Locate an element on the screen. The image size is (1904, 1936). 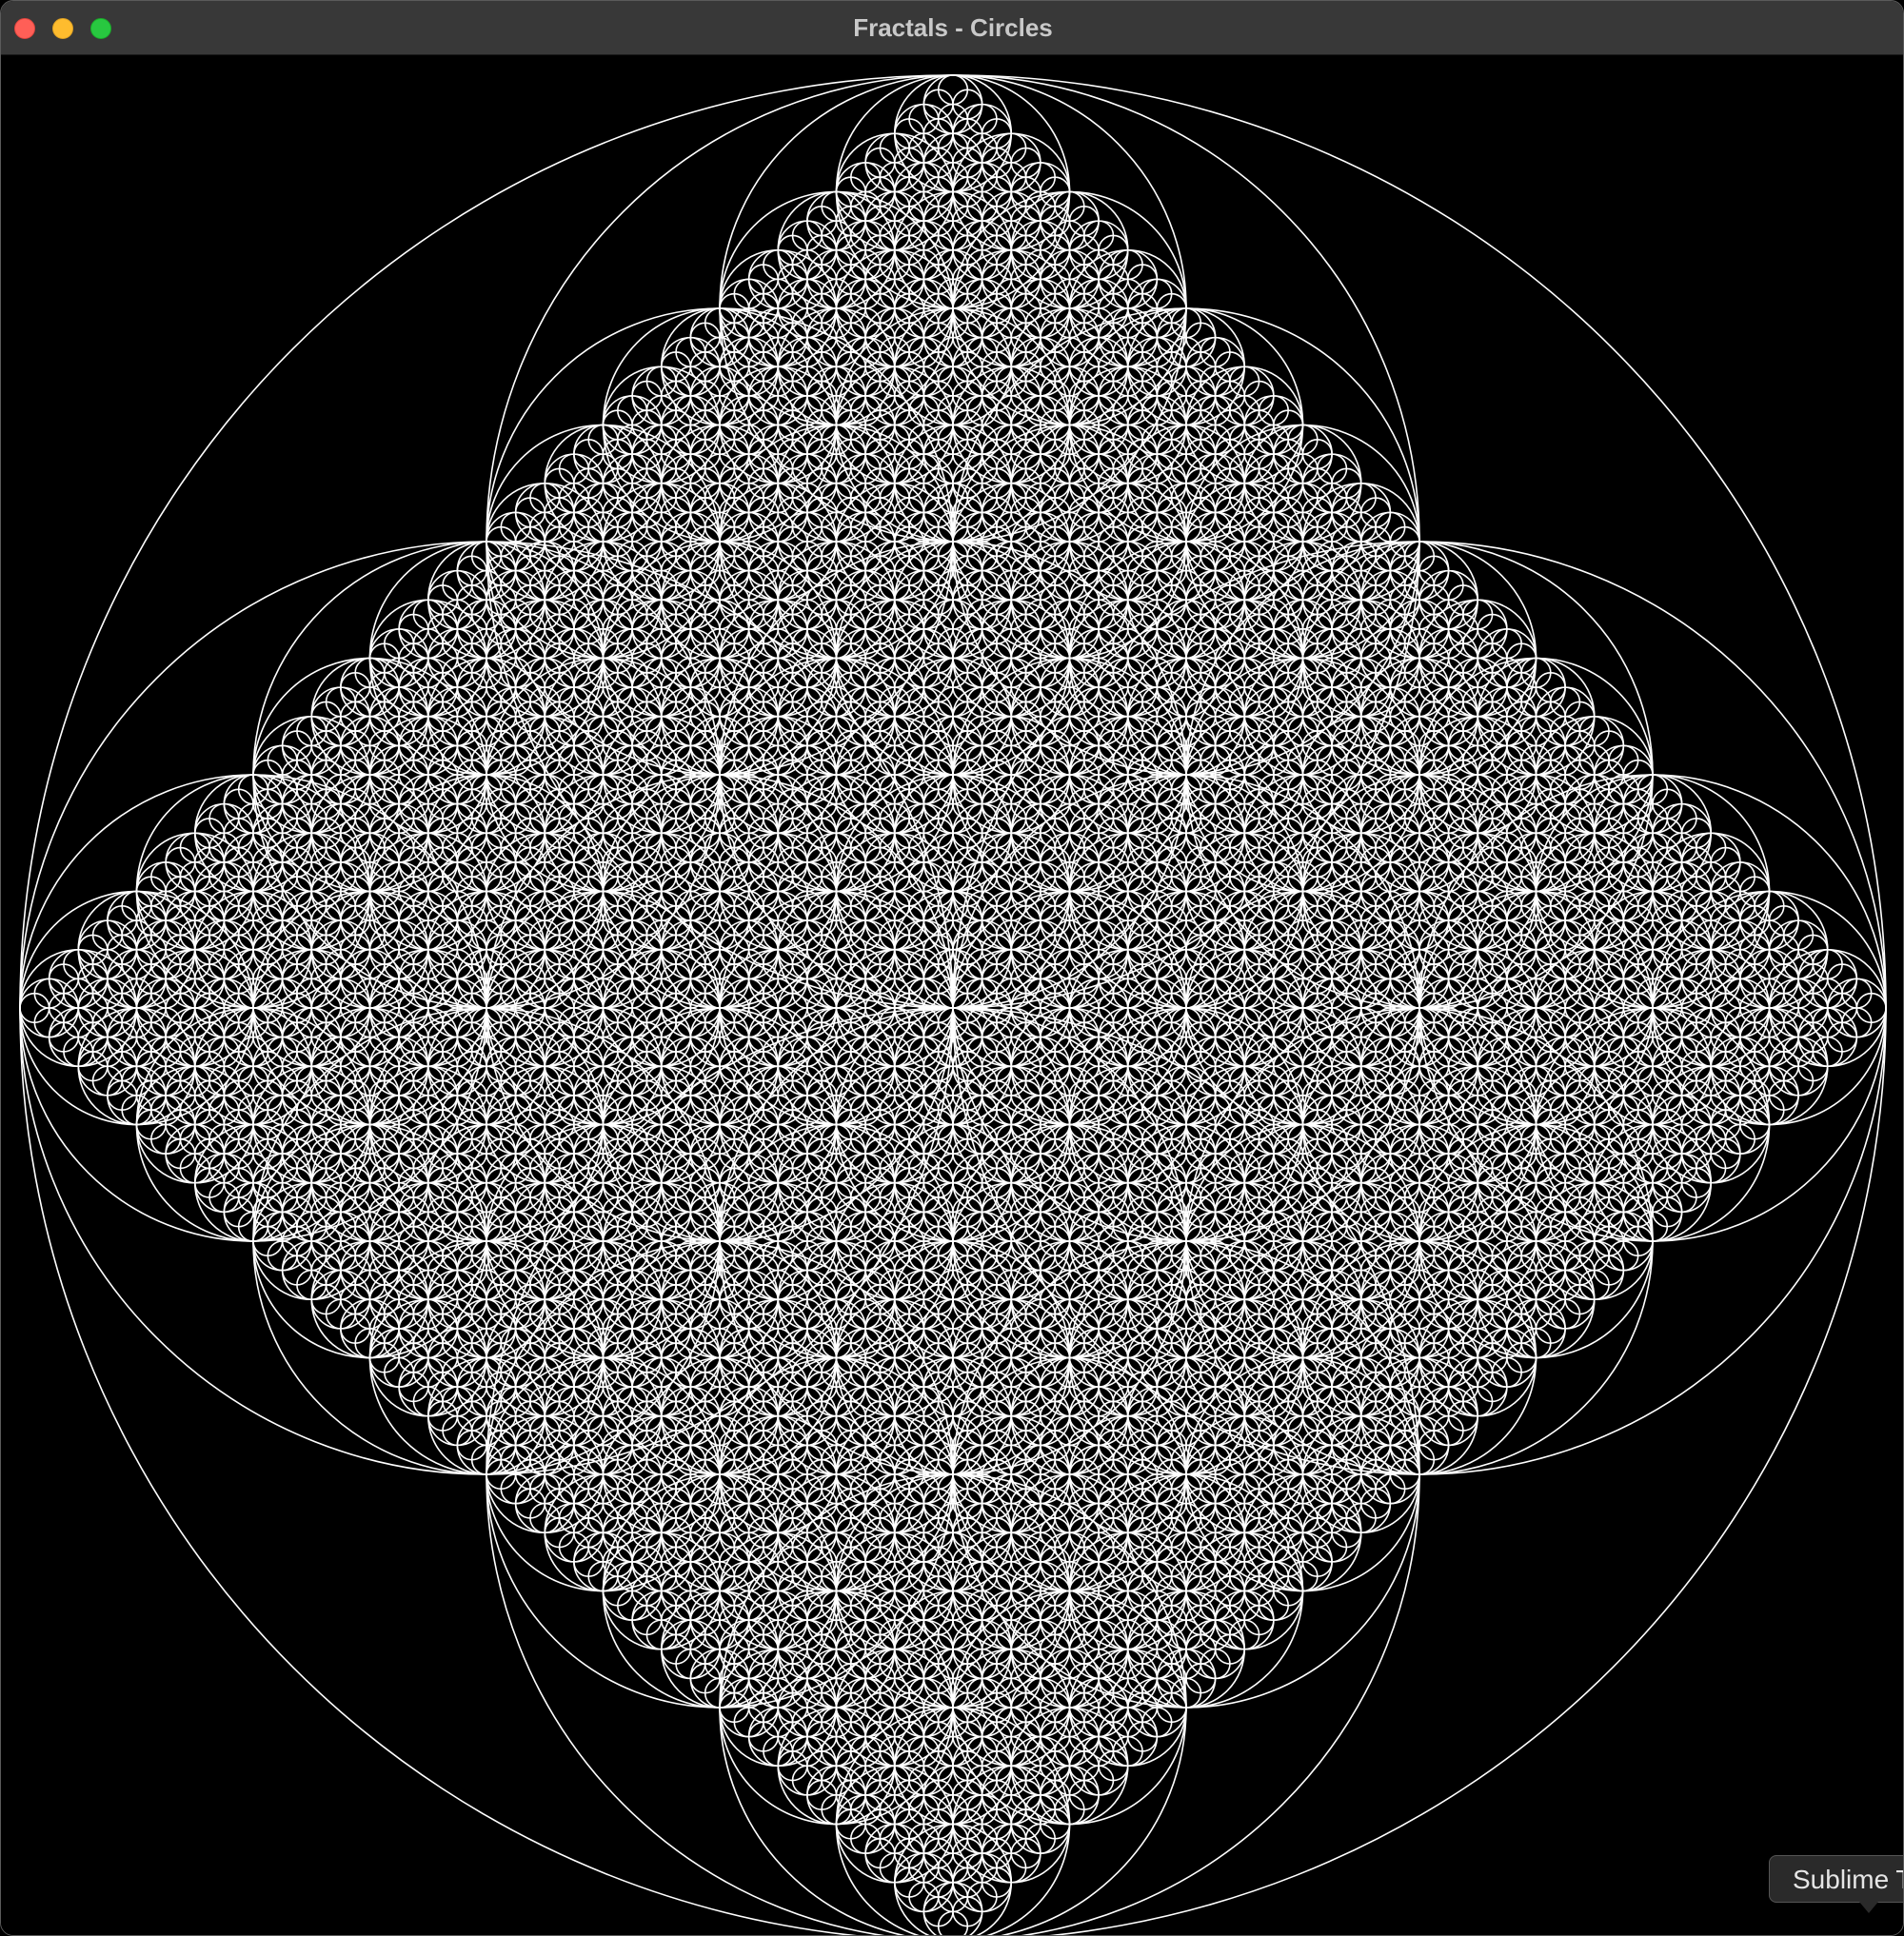
title-bar: Fractals - Circles is located at coordinates (952, 28).